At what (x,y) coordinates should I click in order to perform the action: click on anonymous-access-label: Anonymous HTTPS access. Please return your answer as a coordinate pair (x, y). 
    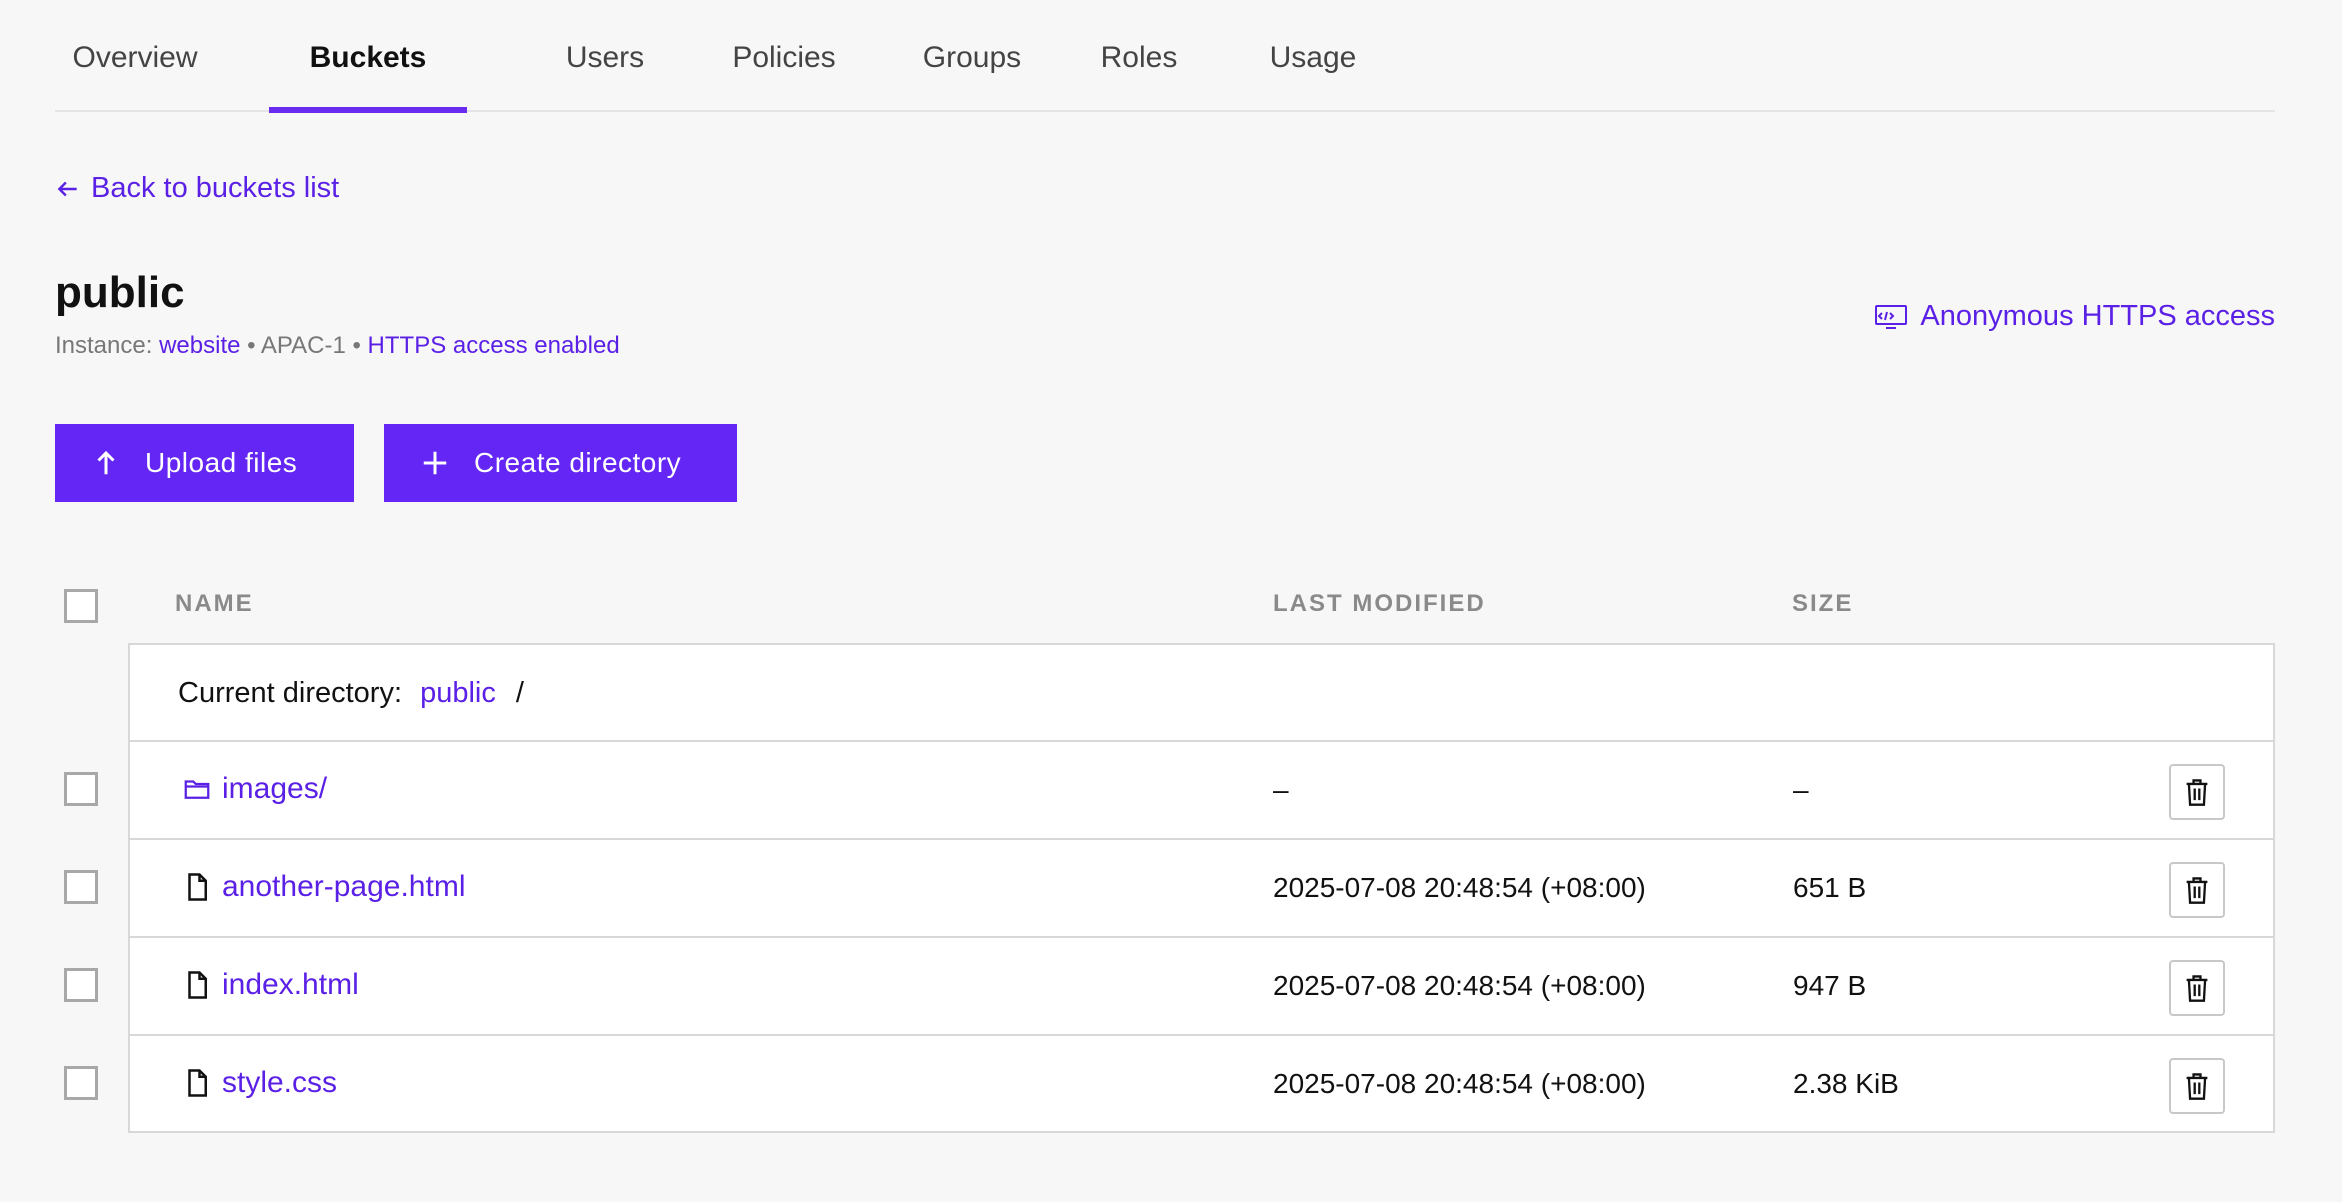
    Looking at the image, I should click on (2097, 316).